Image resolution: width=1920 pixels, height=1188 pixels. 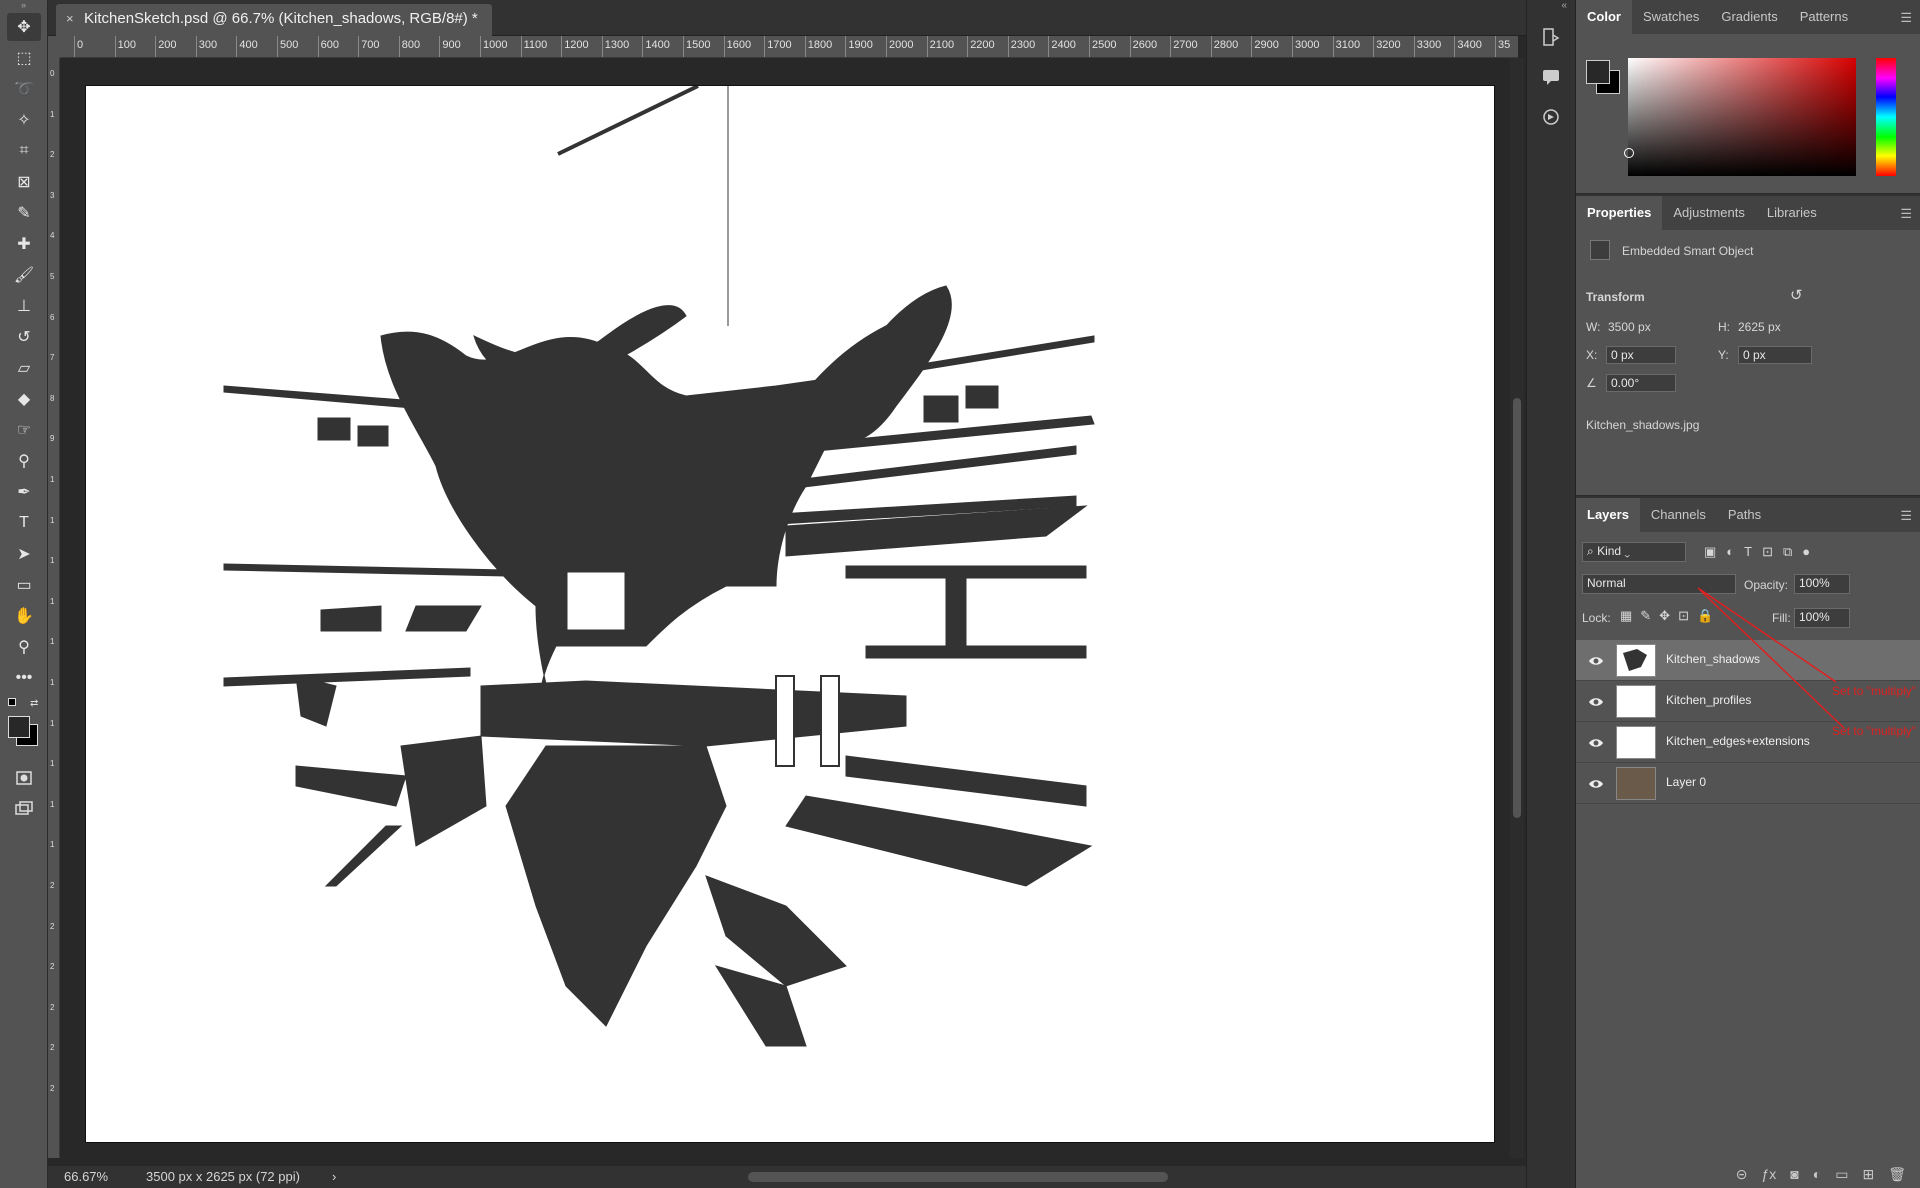 I want to click on saturation-brightness-field, so click(x=1740, y=117).